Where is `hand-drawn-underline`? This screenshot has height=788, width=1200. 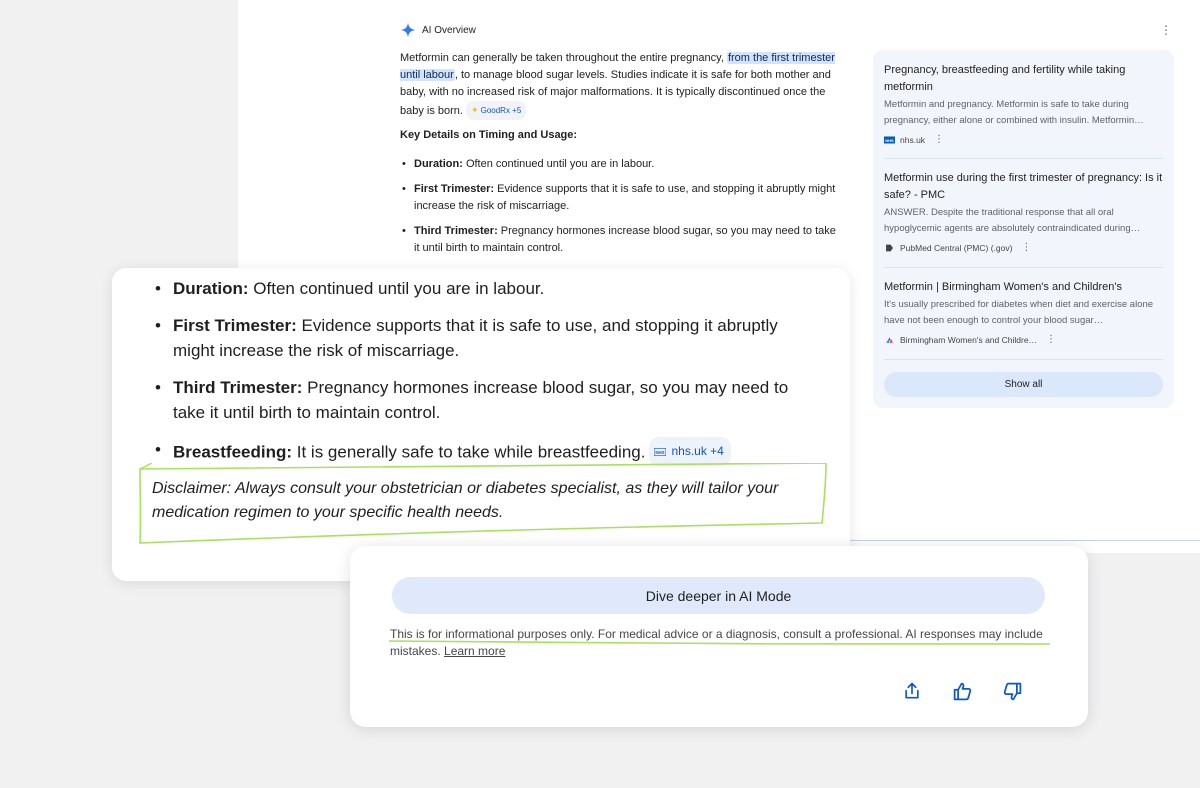 hand-drawn-underline is located at coordinates (719, 643).